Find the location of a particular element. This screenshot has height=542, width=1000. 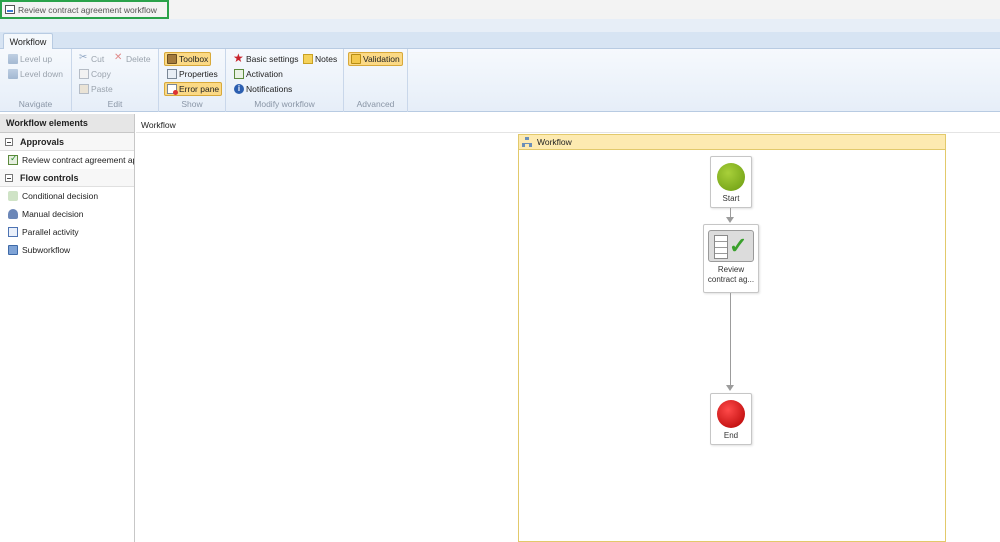

element-label: Parallel activity is located at coordinates (50, 232).